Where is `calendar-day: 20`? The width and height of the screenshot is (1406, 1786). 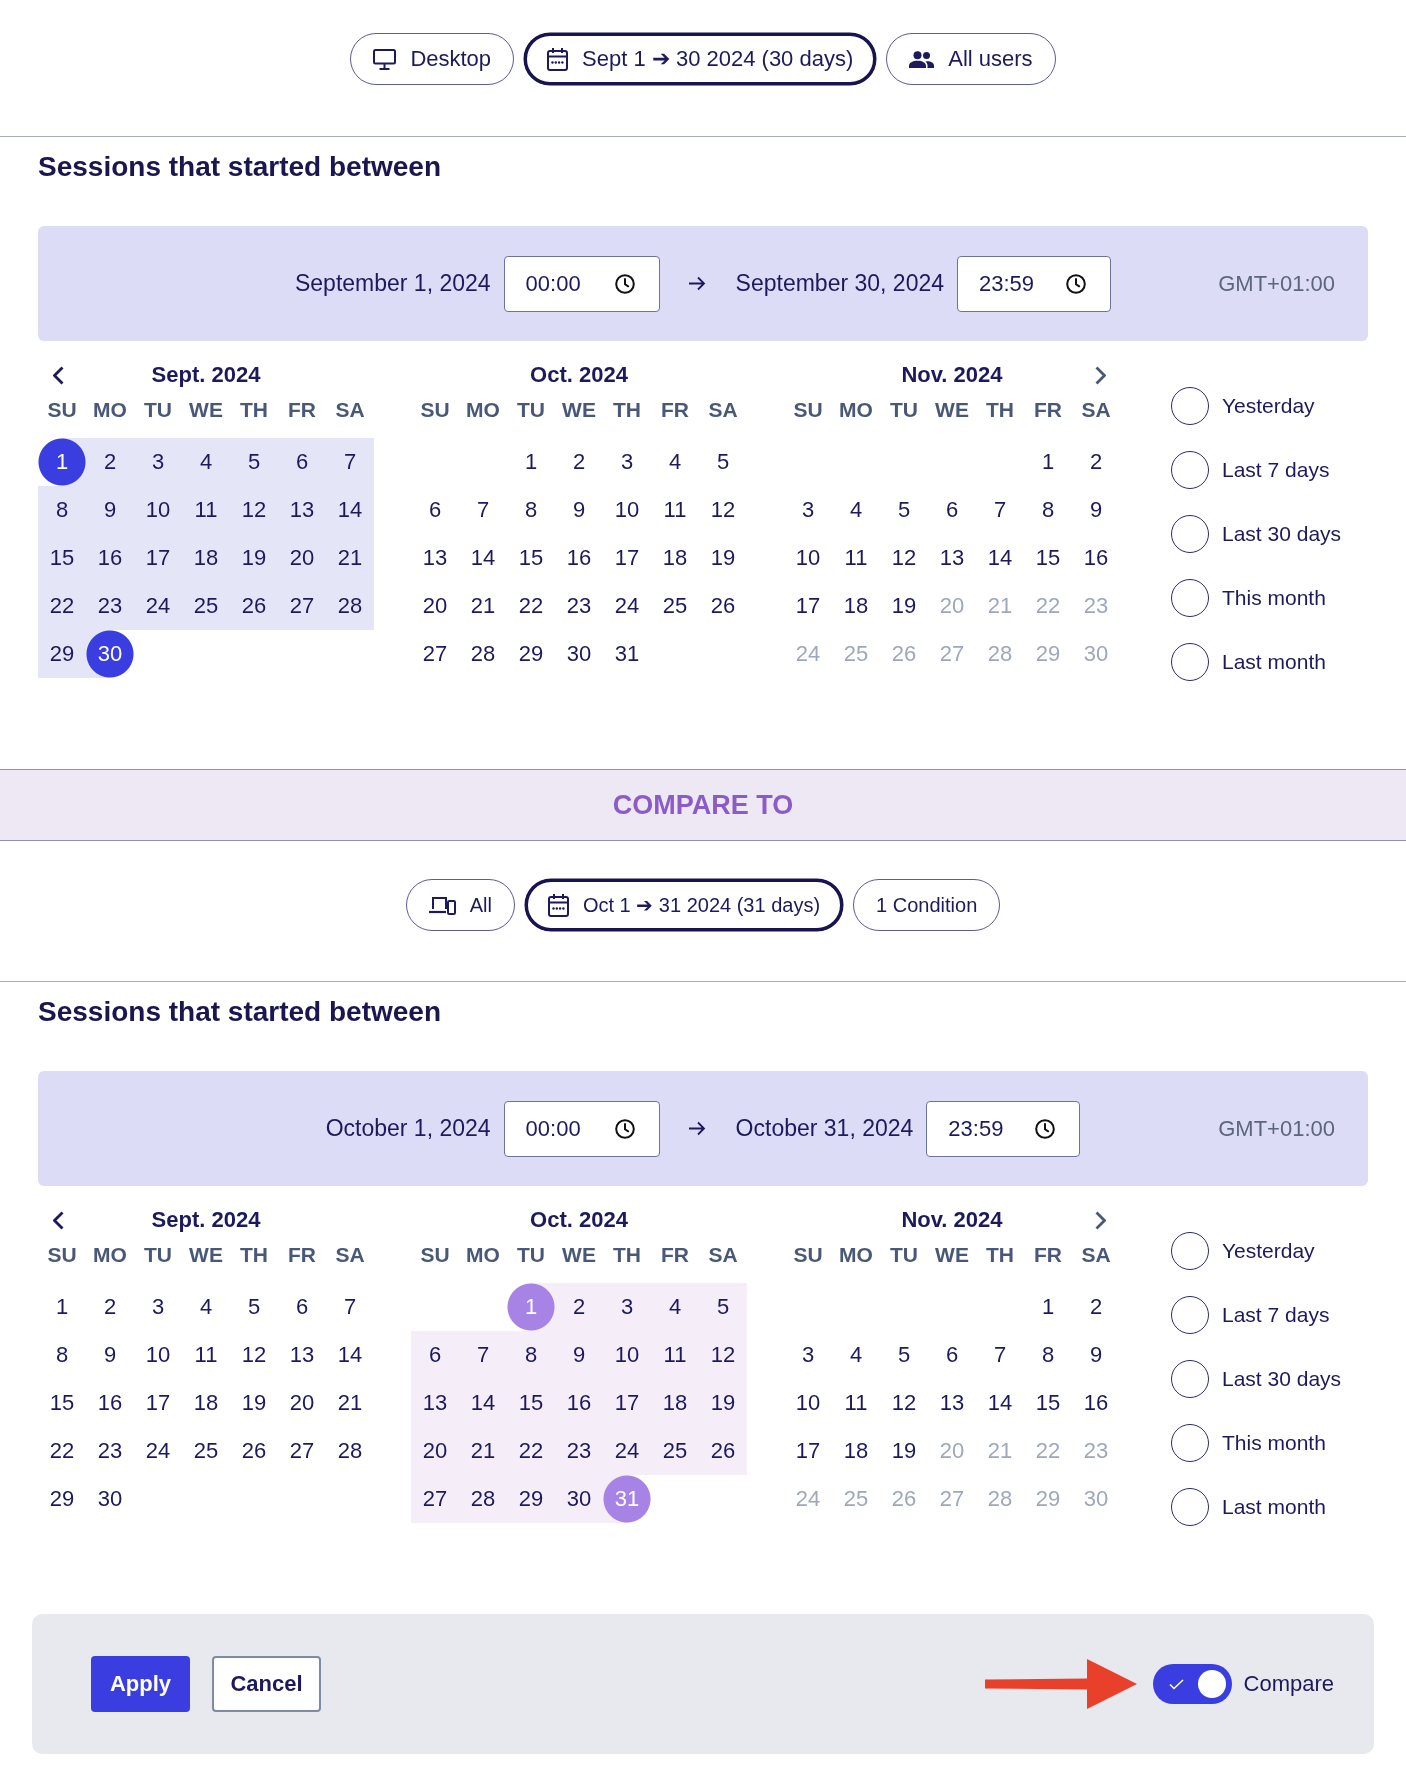 calendar-day: 20 is located at coordinates (435, 606).